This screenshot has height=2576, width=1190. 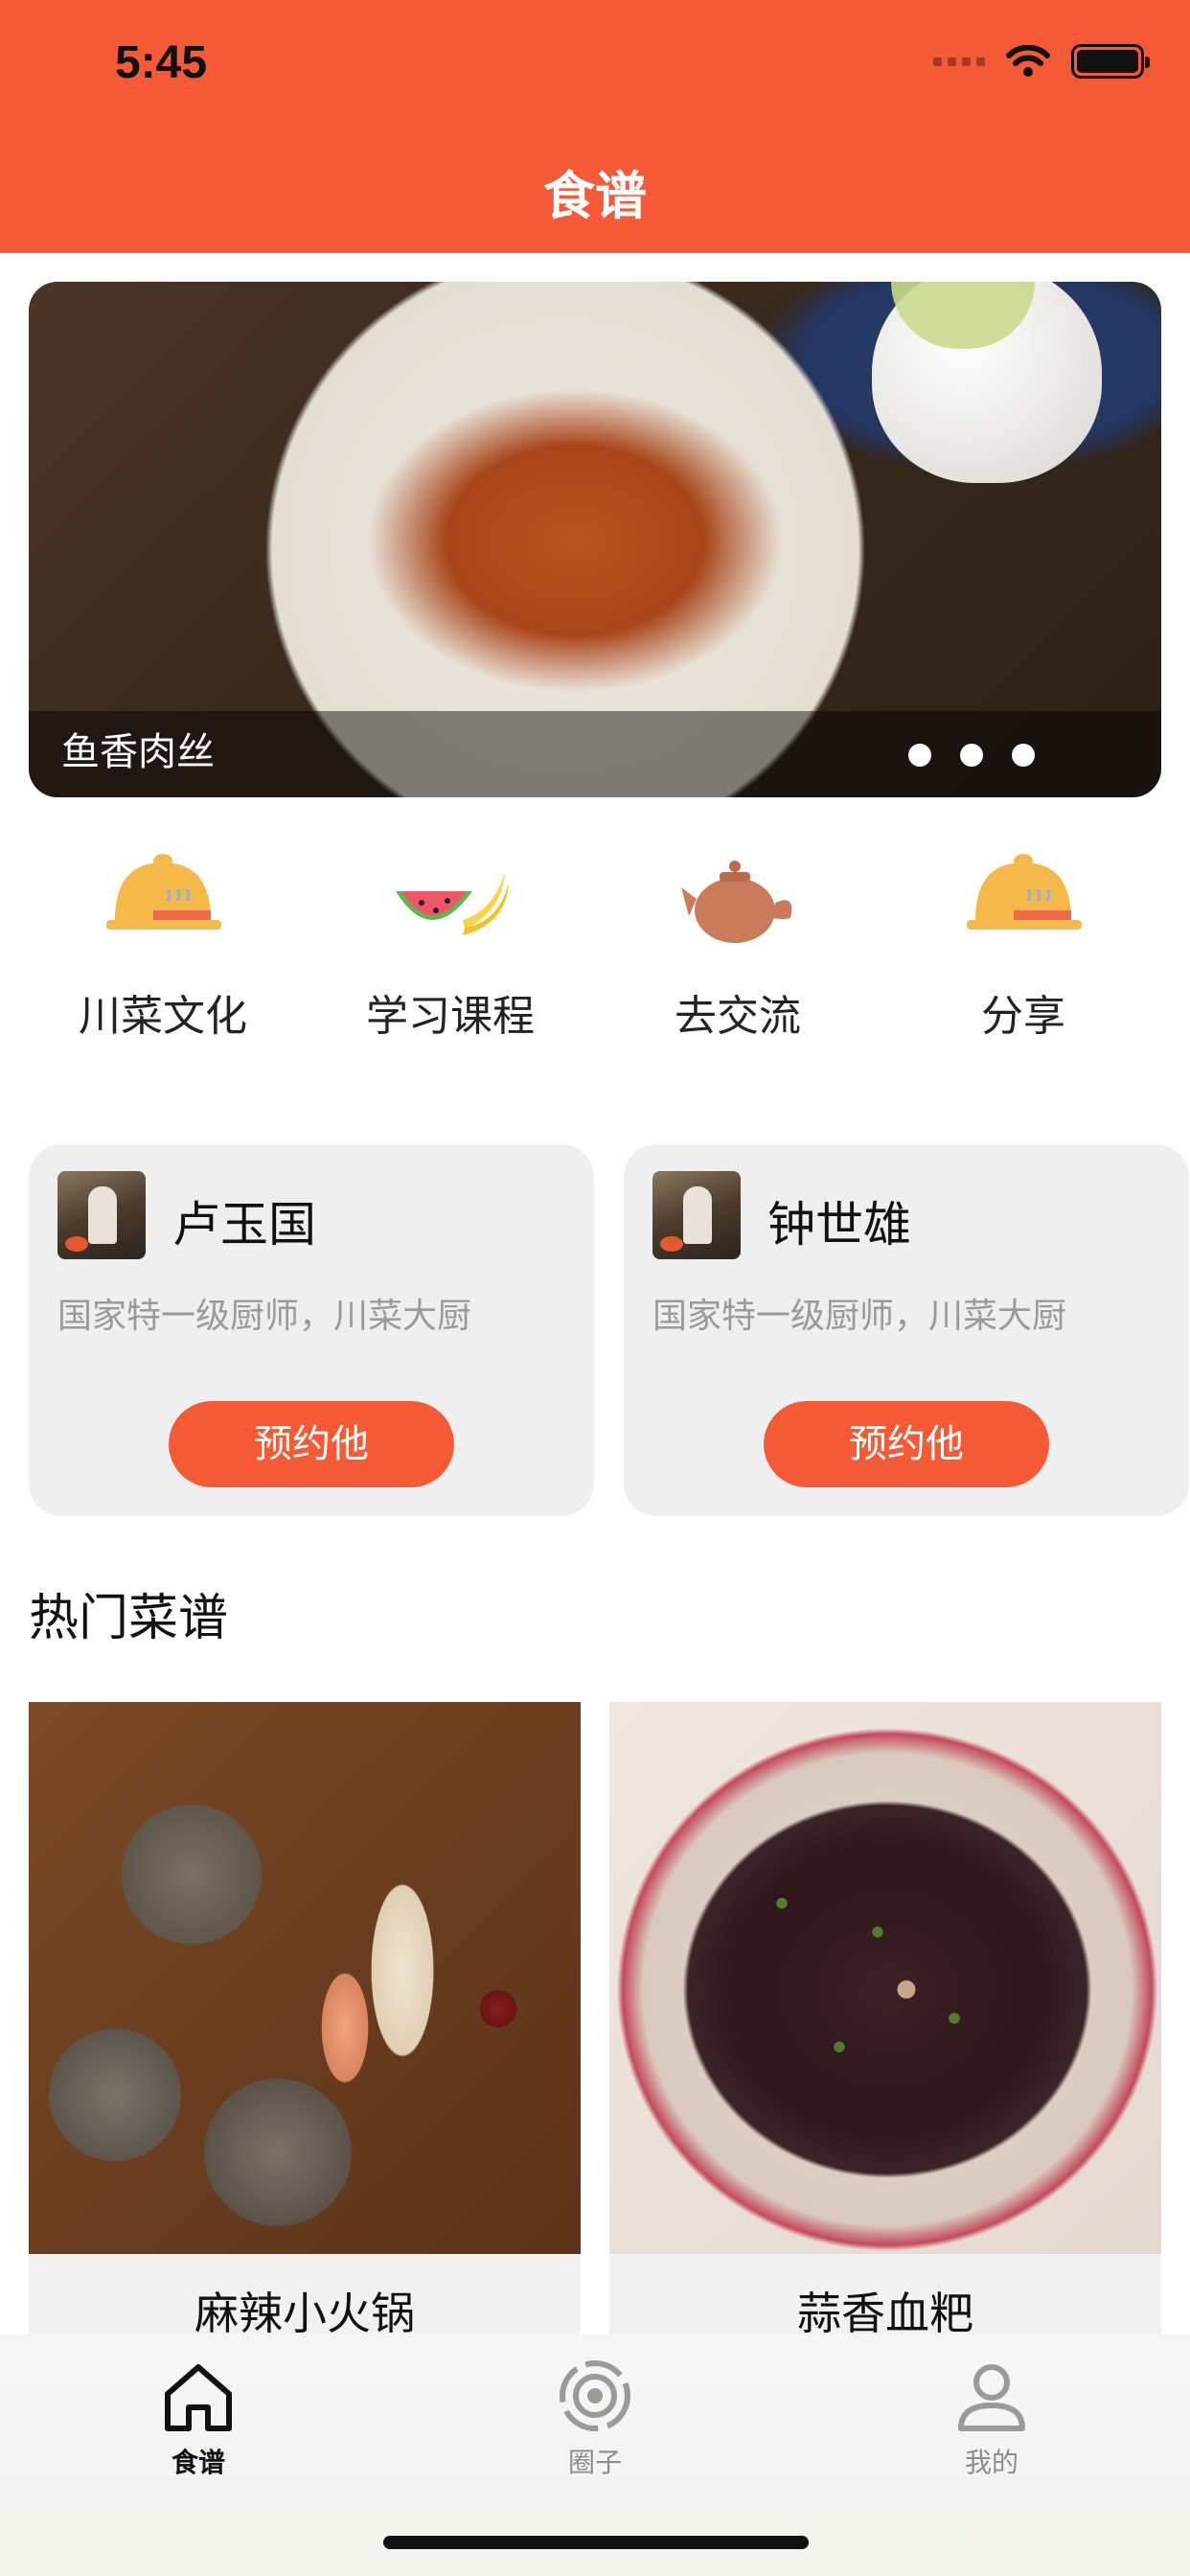 What do you see at coordinates (959, 62) in the screenshot?
I see `signal-icon` at bounding box center [959, 62].